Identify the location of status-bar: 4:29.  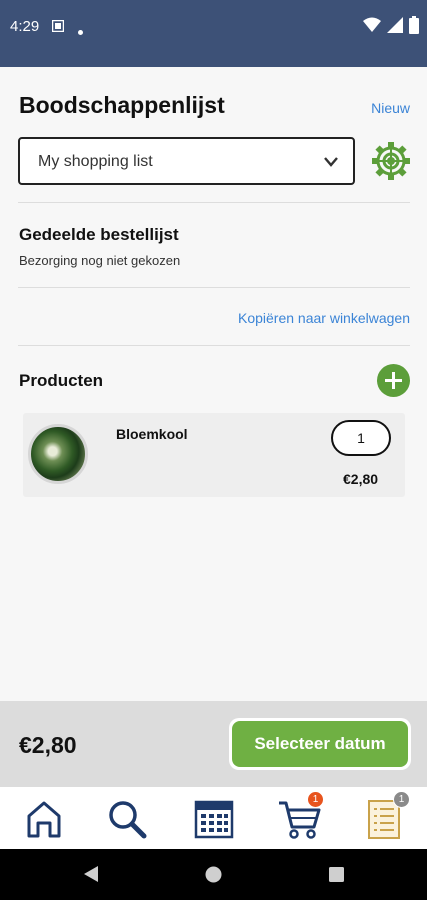
(213, 33).